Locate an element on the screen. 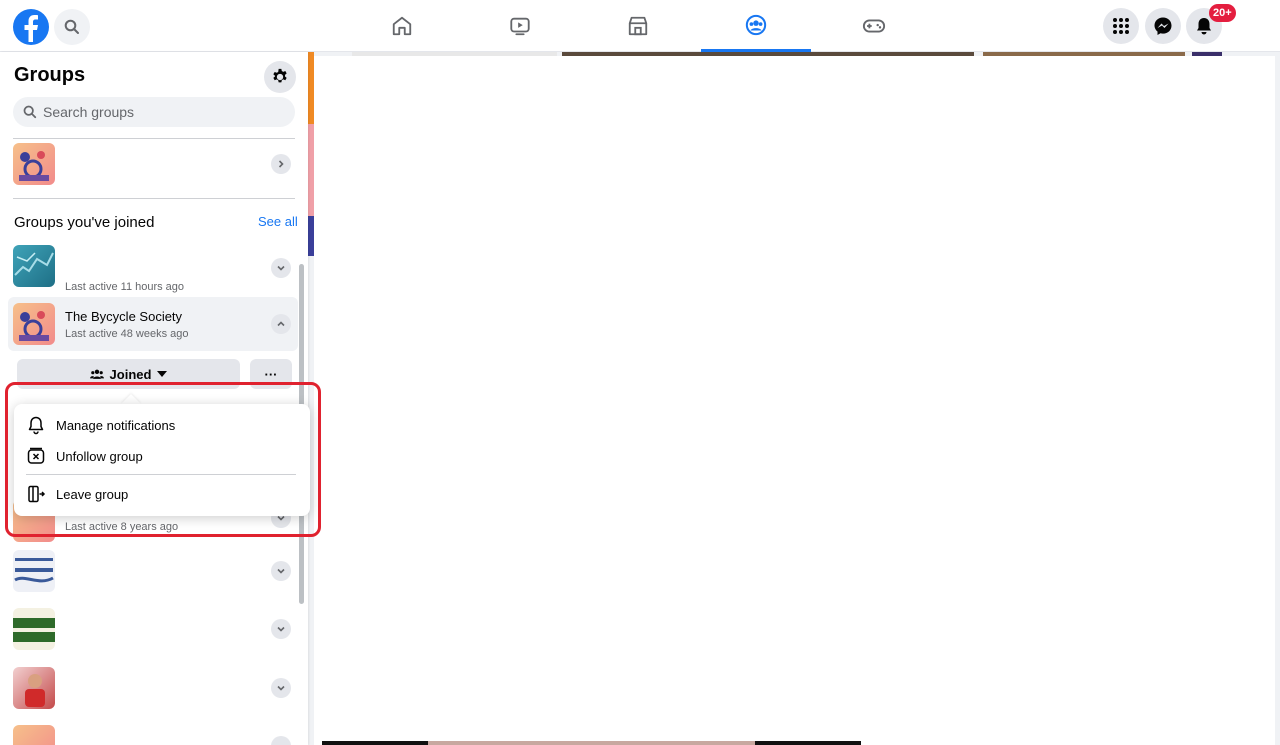  nav-groups is located at coordinates (756, 26).